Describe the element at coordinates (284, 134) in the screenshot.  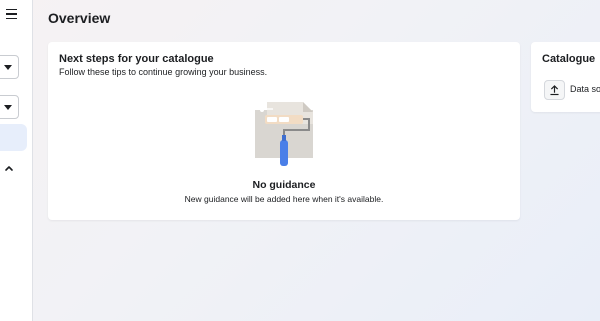
I see `paint-roller-illustration` at that location.